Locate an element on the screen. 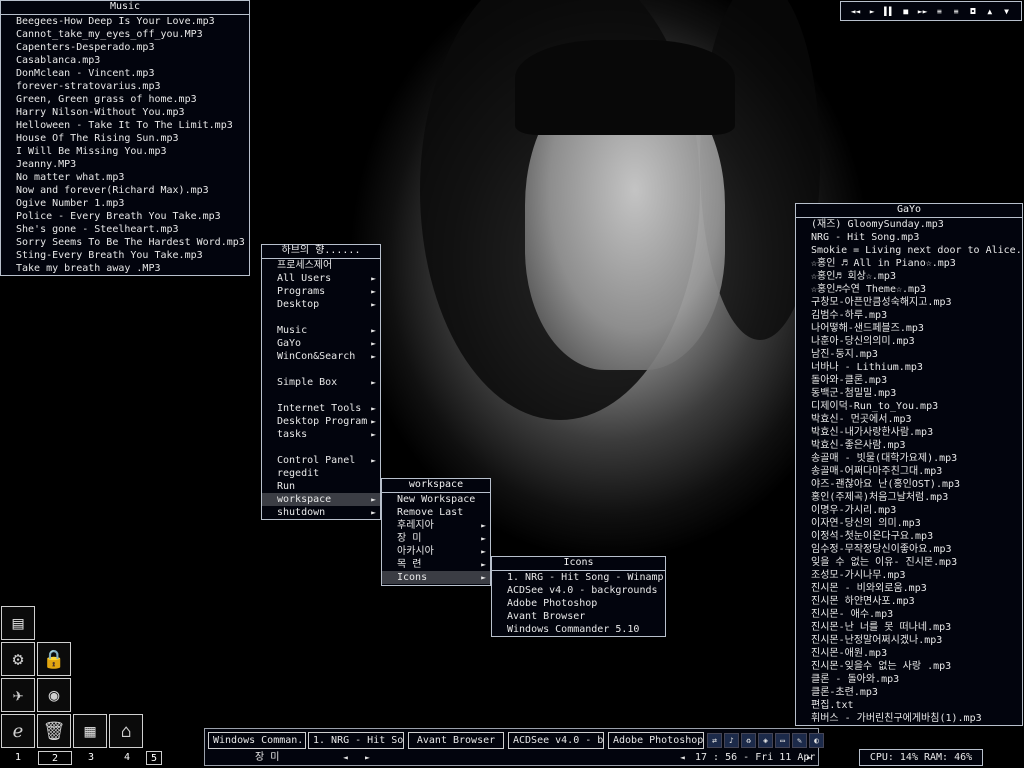  home-icon: ⌂ is located at coordinates (126, 731).